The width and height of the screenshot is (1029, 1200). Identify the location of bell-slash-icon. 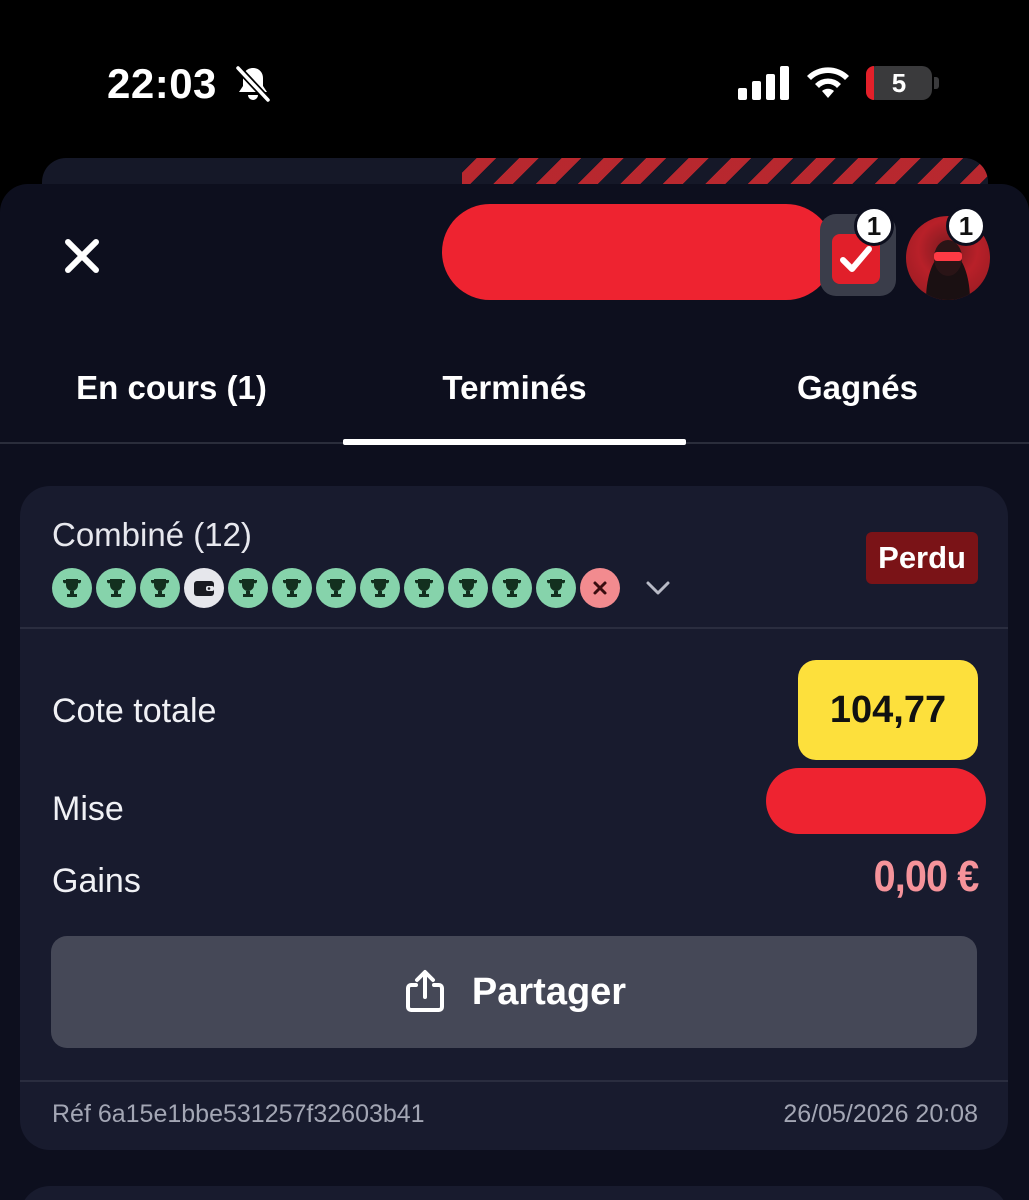
(253, 84).